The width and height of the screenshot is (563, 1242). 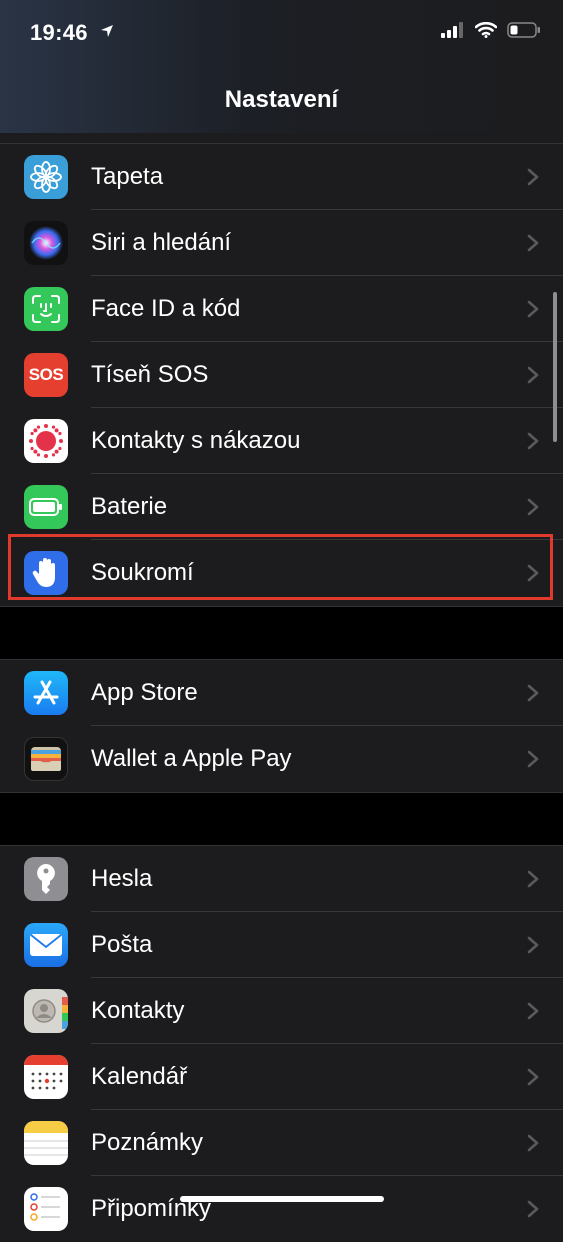 What do you see at coordinates (555, 367) in the screenshot?
I see `scroll-indicator` at bounding box center [555, 367].